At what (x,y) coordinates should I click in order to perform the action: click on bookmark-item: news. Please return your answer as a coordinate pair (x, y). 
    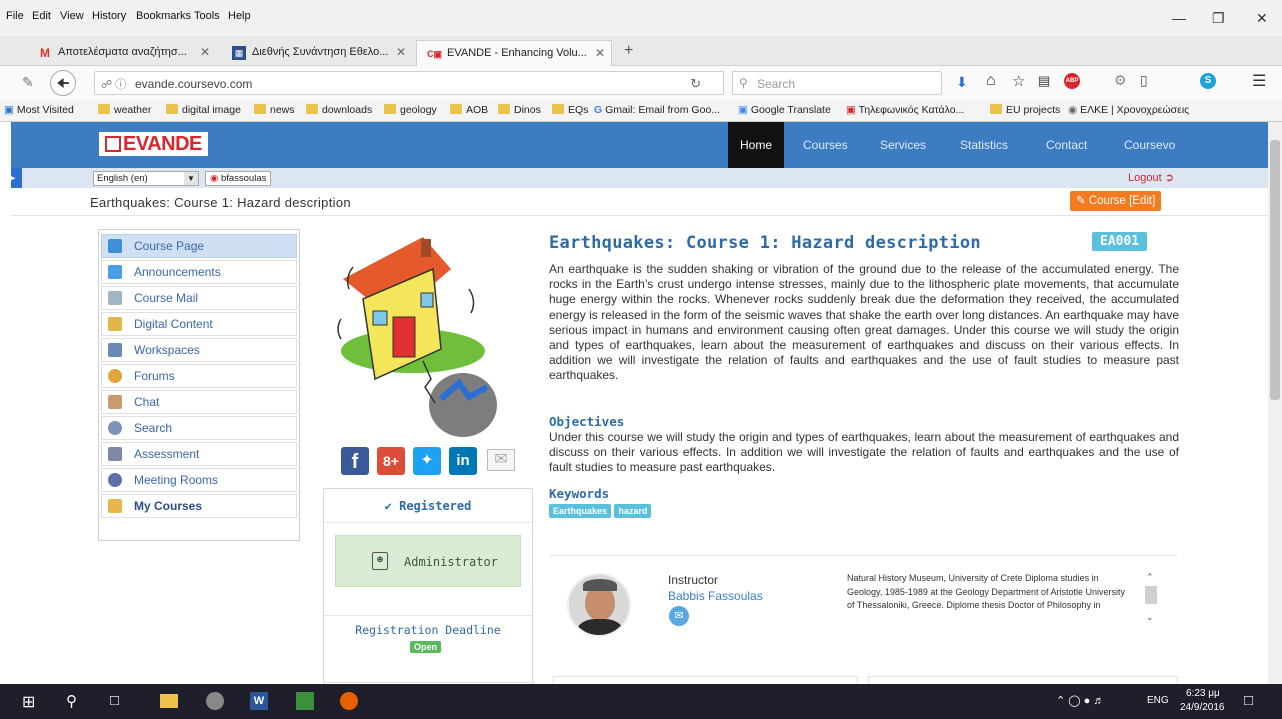
    Looking at the image, I should click on (274, 110).